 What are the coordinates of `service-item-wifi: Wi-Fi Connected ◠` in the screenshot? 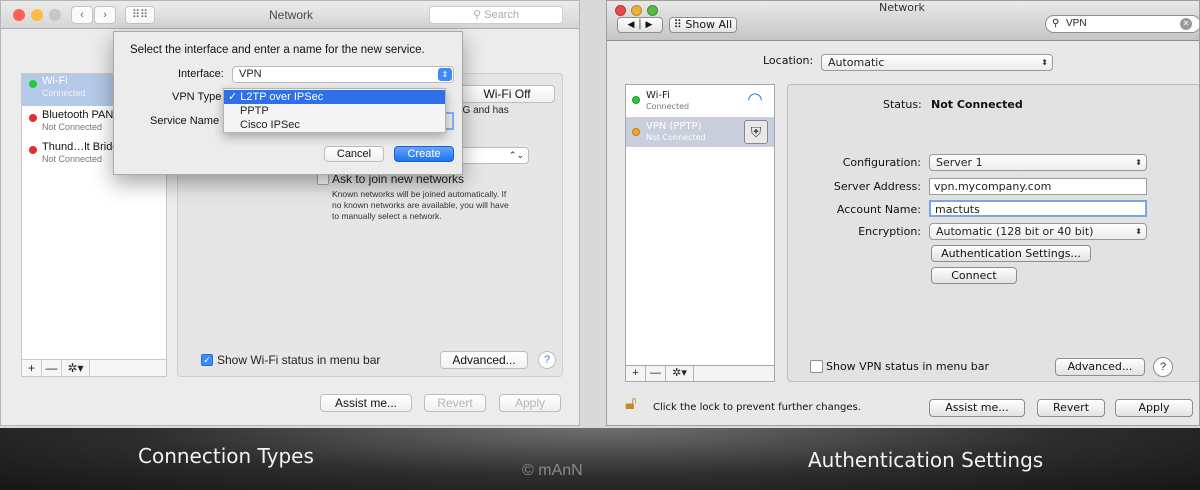 It's located at (700, 100).